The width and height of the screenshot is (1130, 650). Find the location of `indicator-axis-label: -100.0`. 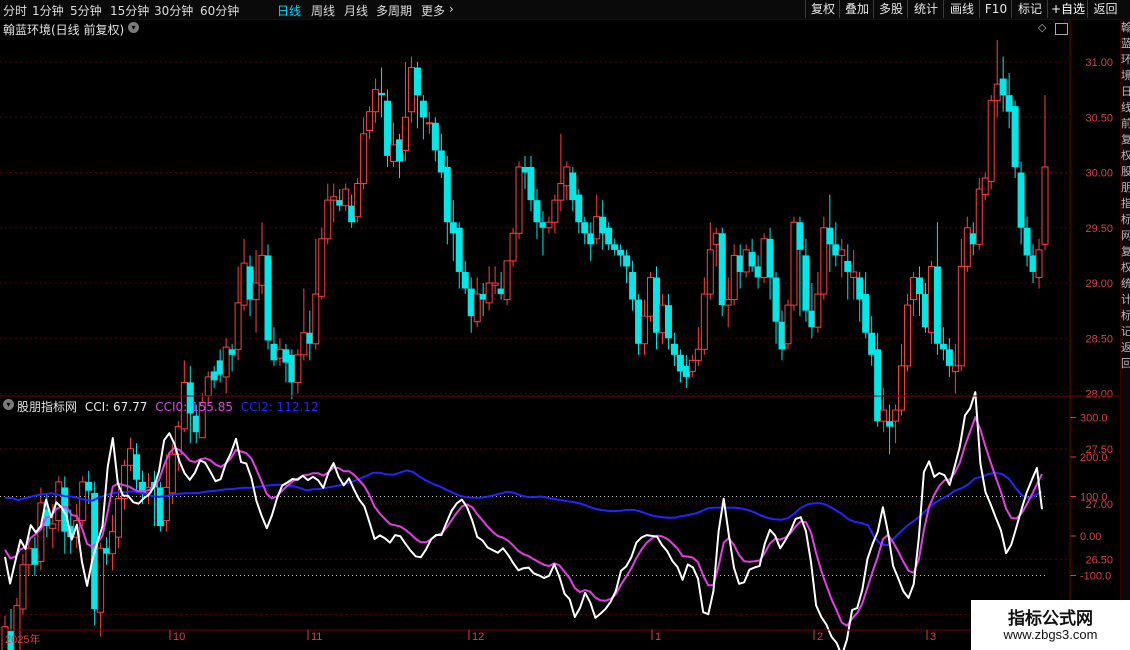

indicator-axis-label: -100.0 is located at coordinates (1095, 577).